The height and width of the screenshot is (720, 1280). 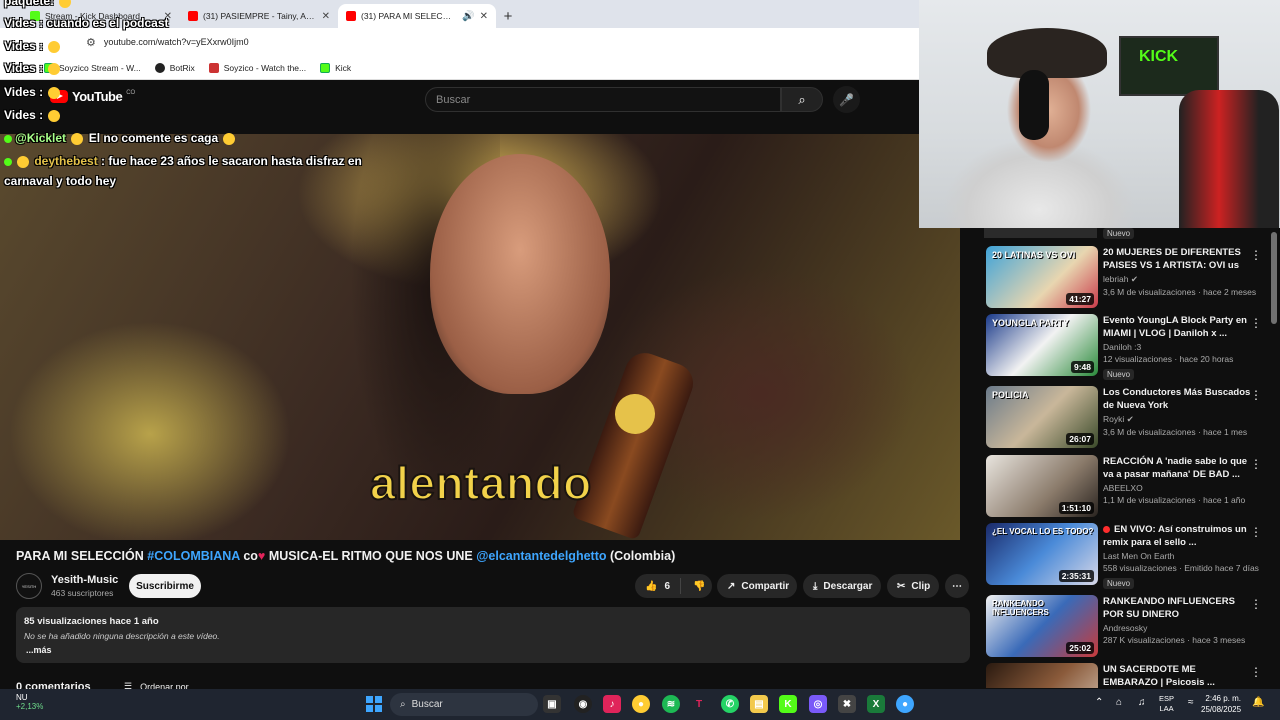 What do you see at coordinates (957, 586) in the screenshot?
I see `more-actions-button: ⋯` at bounding box center [957, 586].